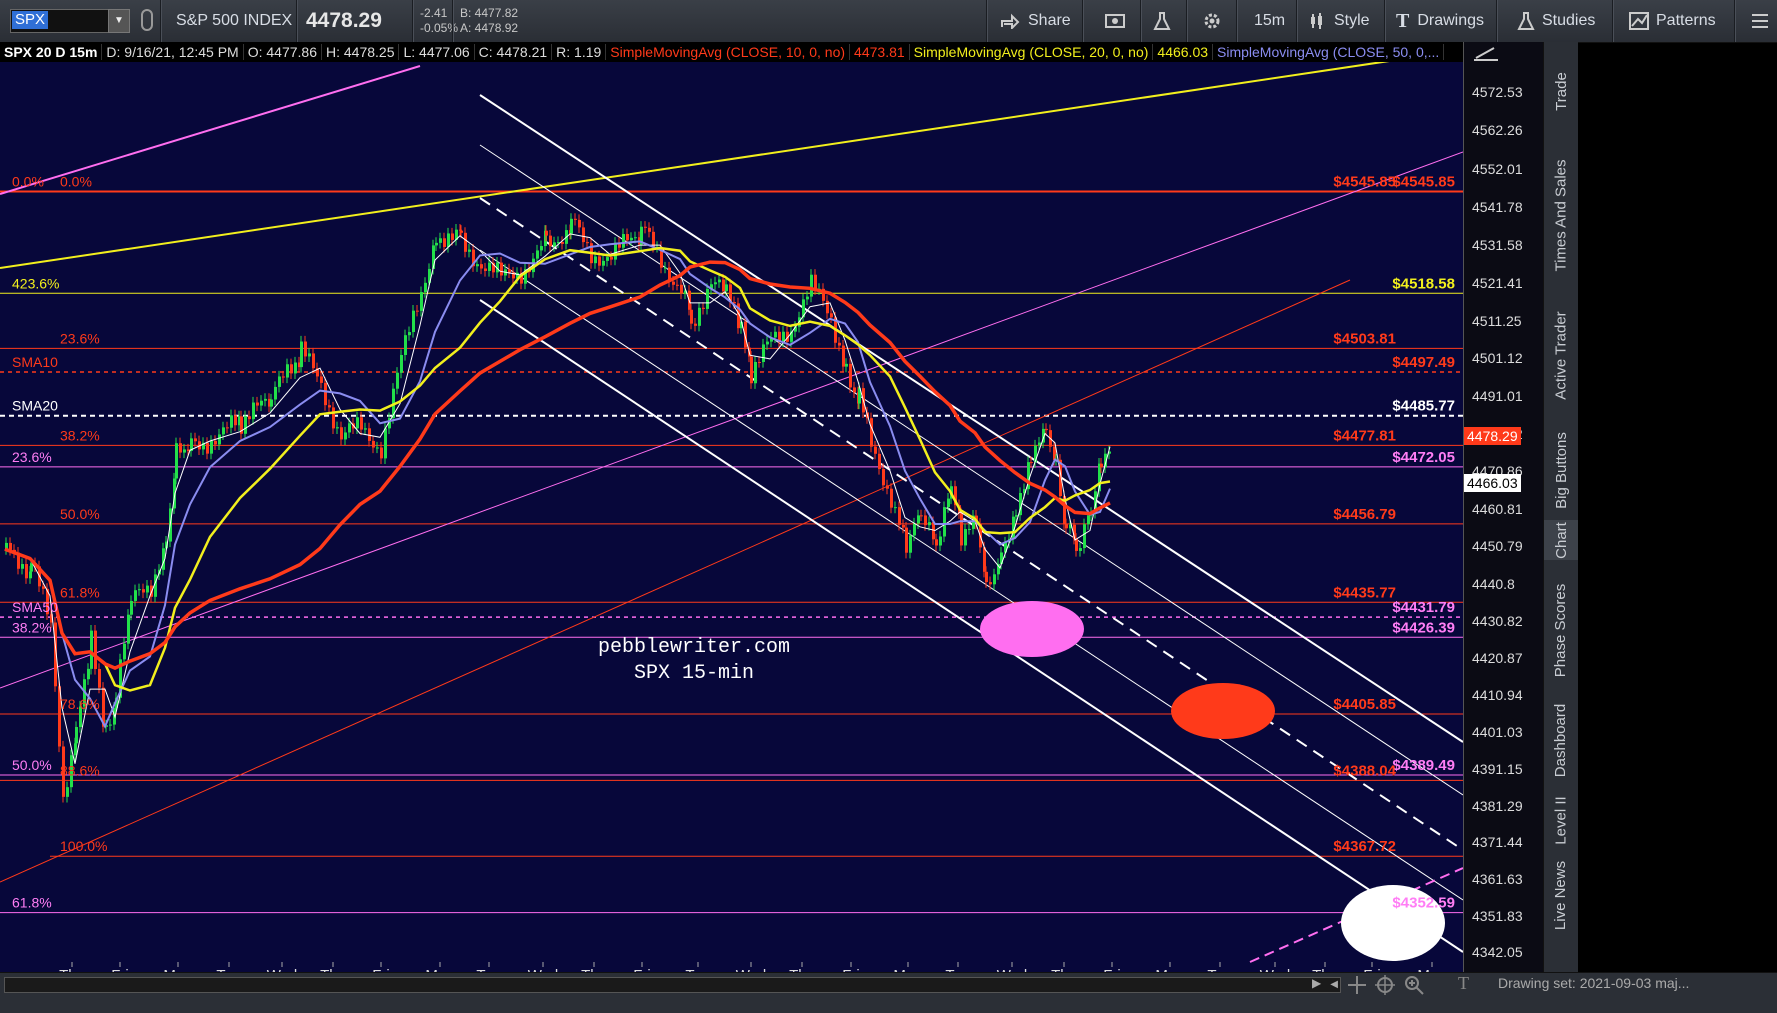 The height and width of the screenshot is (1013, 1777). What do you see at coordinates (1334, 985) in the screenshot?
I see `scroll-left-icon: ◀` at bounding box center [1334, 985].